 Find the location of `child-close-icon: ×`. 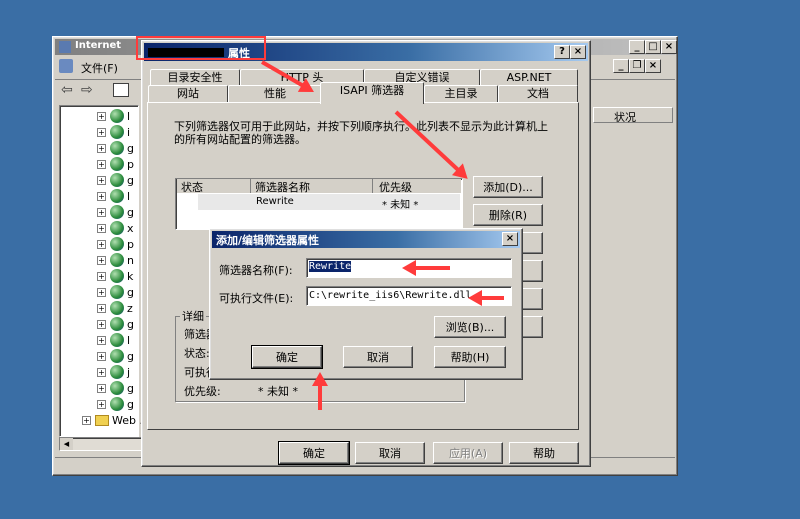

child-close-icon: × is located at coordinates (653, 66).